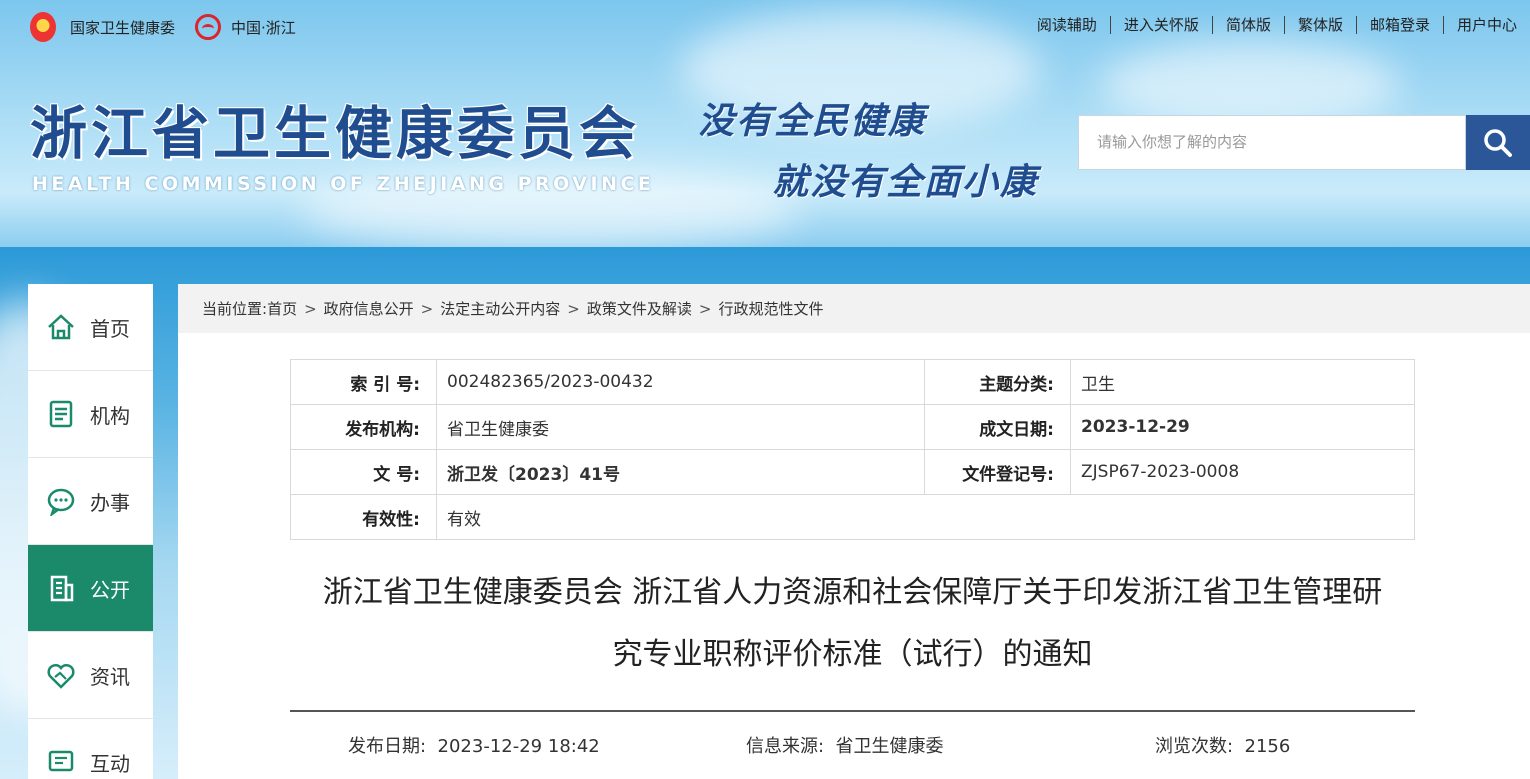  Describe the element at coordinates (925, 517) in the screenshot. I see `validity-value: 有效` at that location.